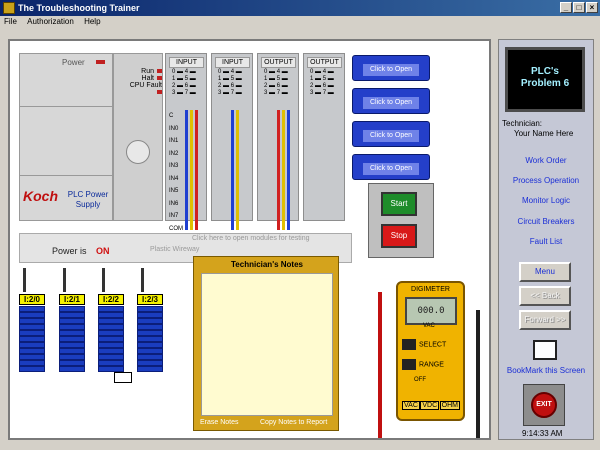  What do you see at coordinates (123, 377) in the screenshot?
I see `target-icon` at bounding box center [123, 377].